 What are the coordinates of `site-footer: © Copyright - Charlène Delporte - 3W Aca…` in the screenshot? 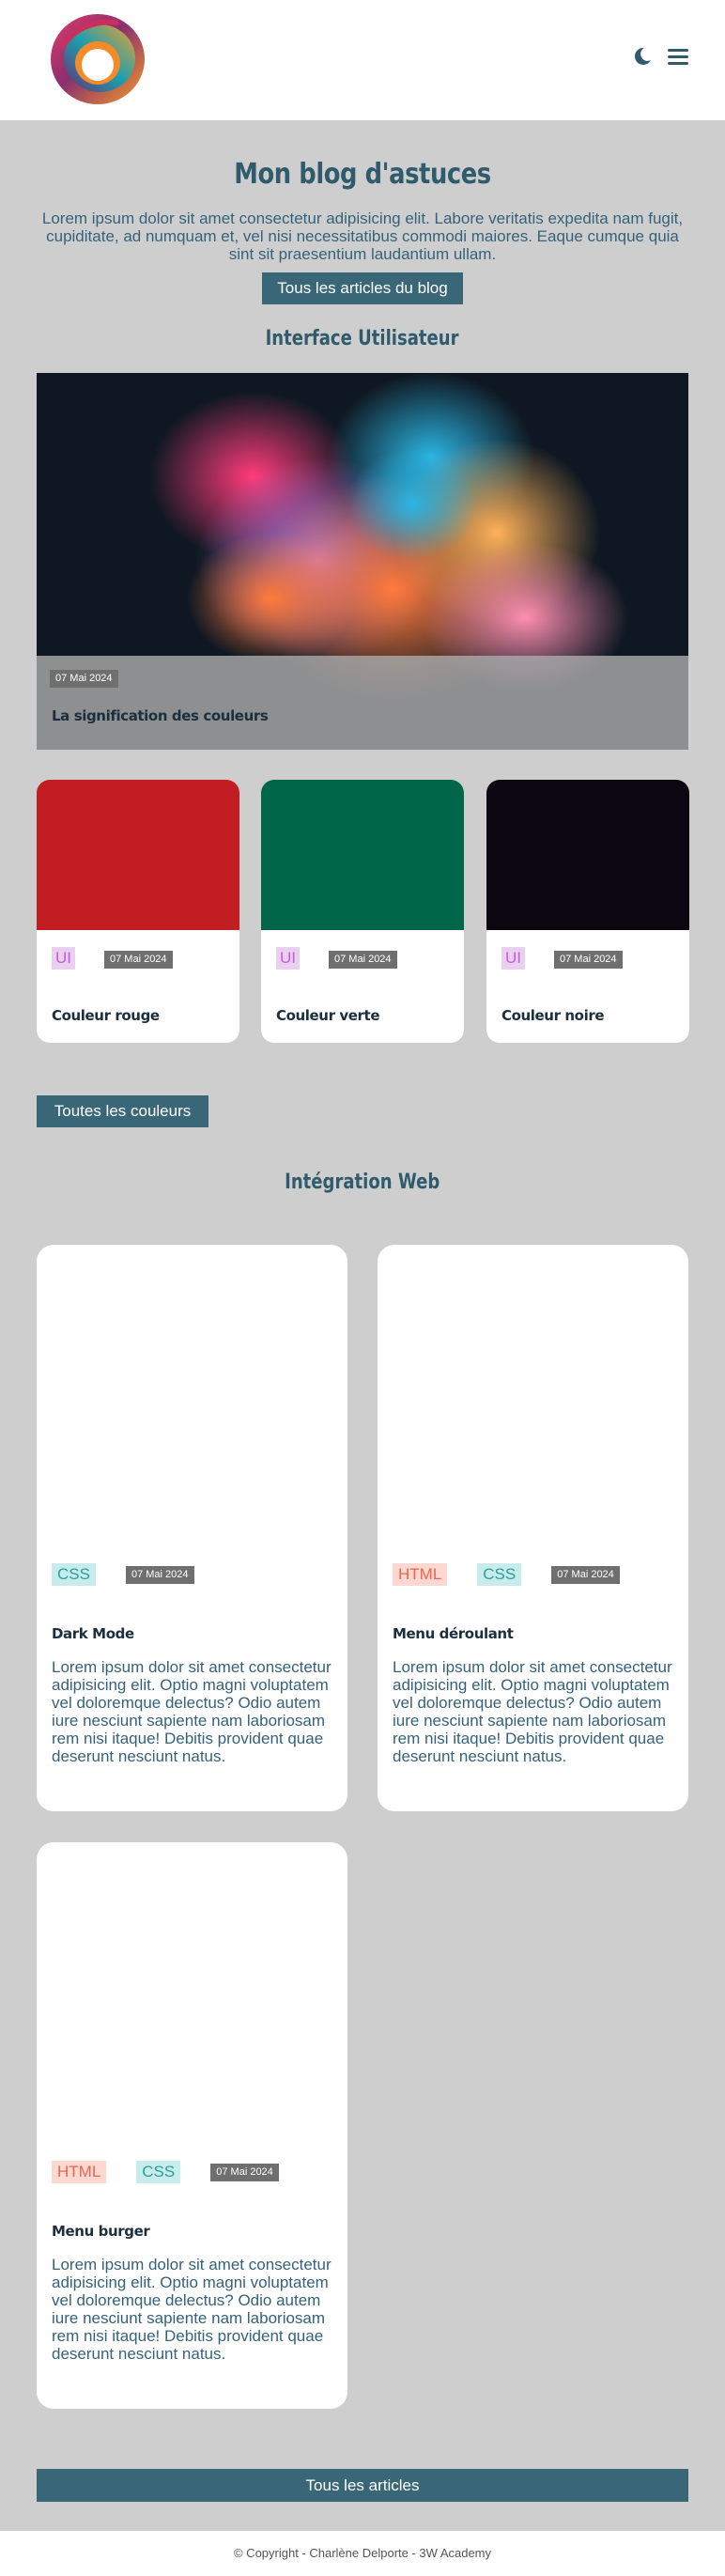 It's located at (362, 2553).